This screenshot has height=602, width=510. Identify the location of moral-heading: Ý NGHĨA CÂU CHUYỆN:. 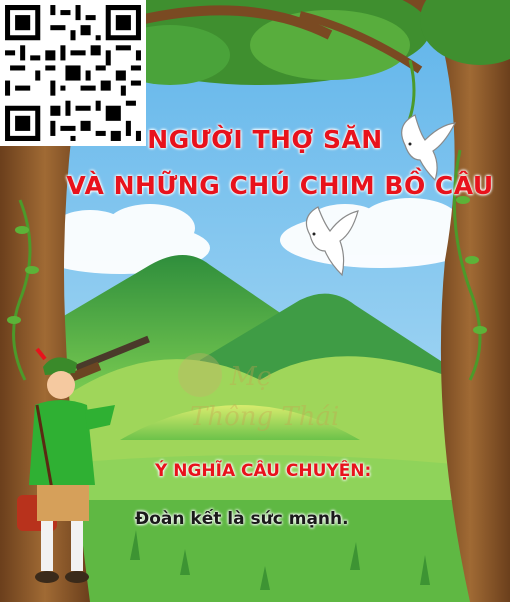
(263, 471).